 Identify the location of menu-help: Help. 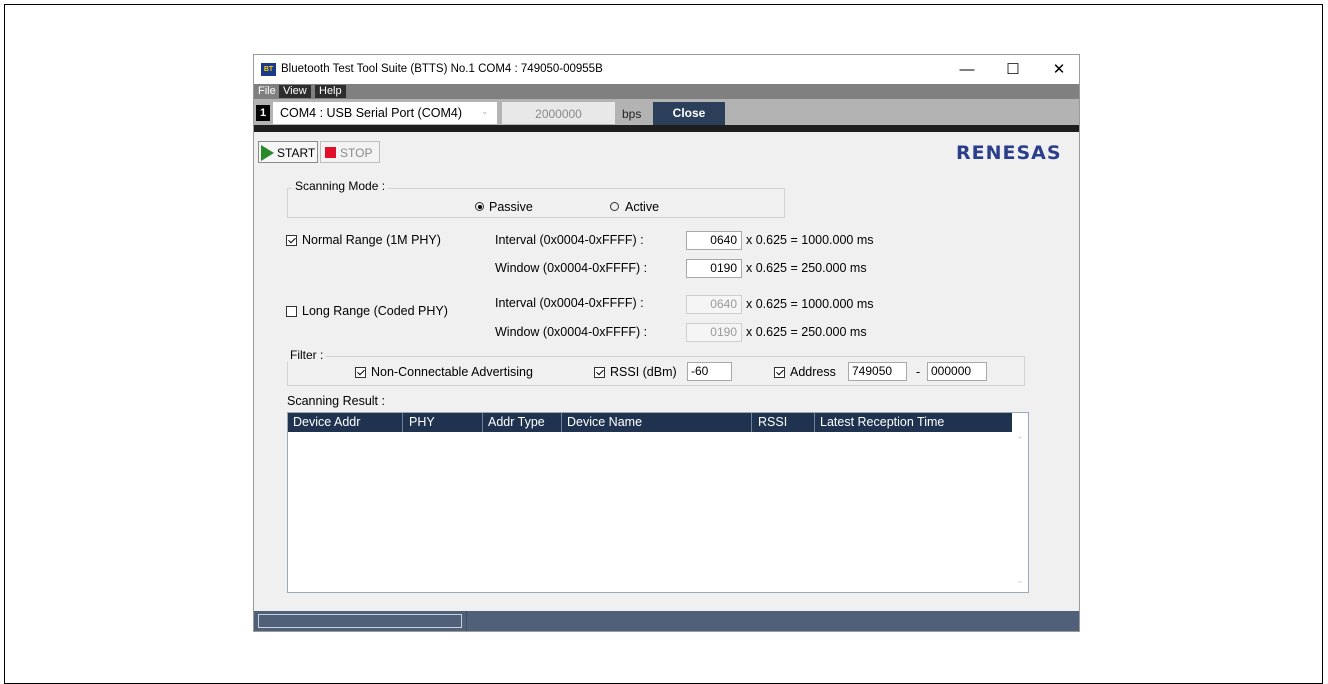
(330, 91).